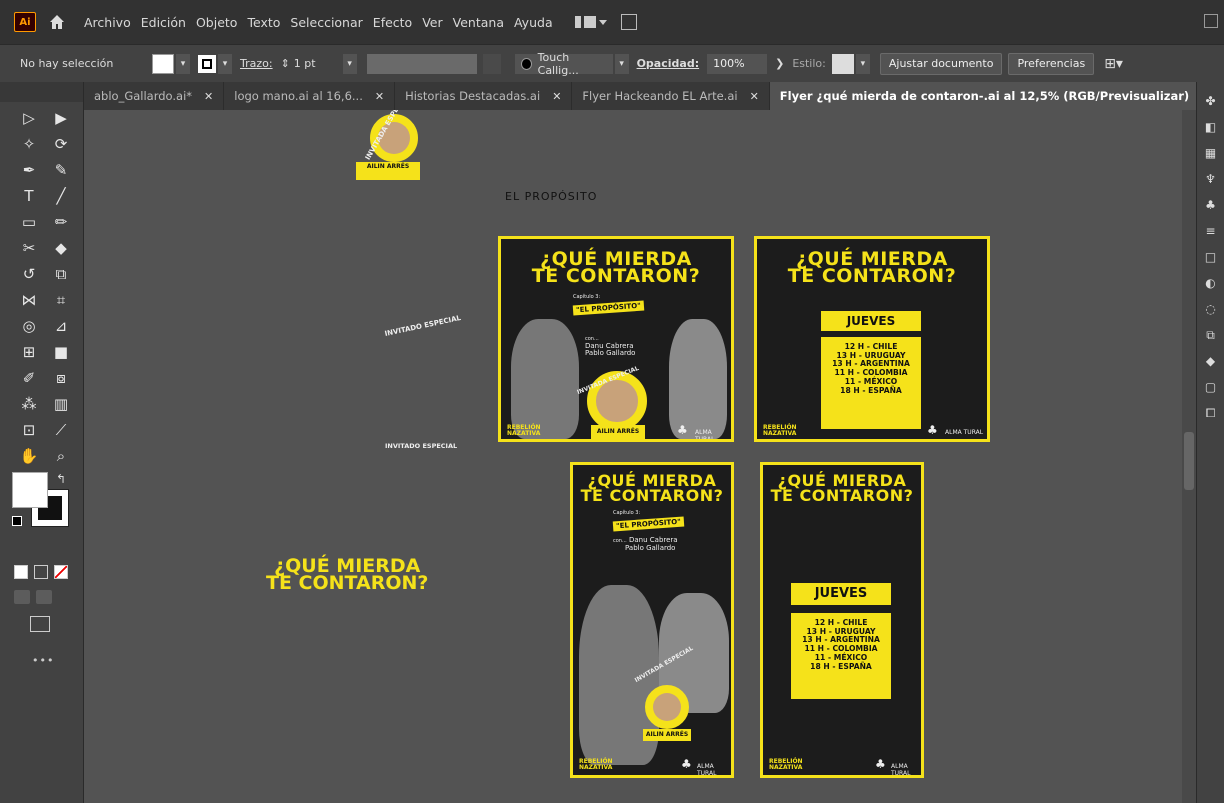  I want to click on stroke-weight-field: ⇕ 1 pt, so click(311, 64).